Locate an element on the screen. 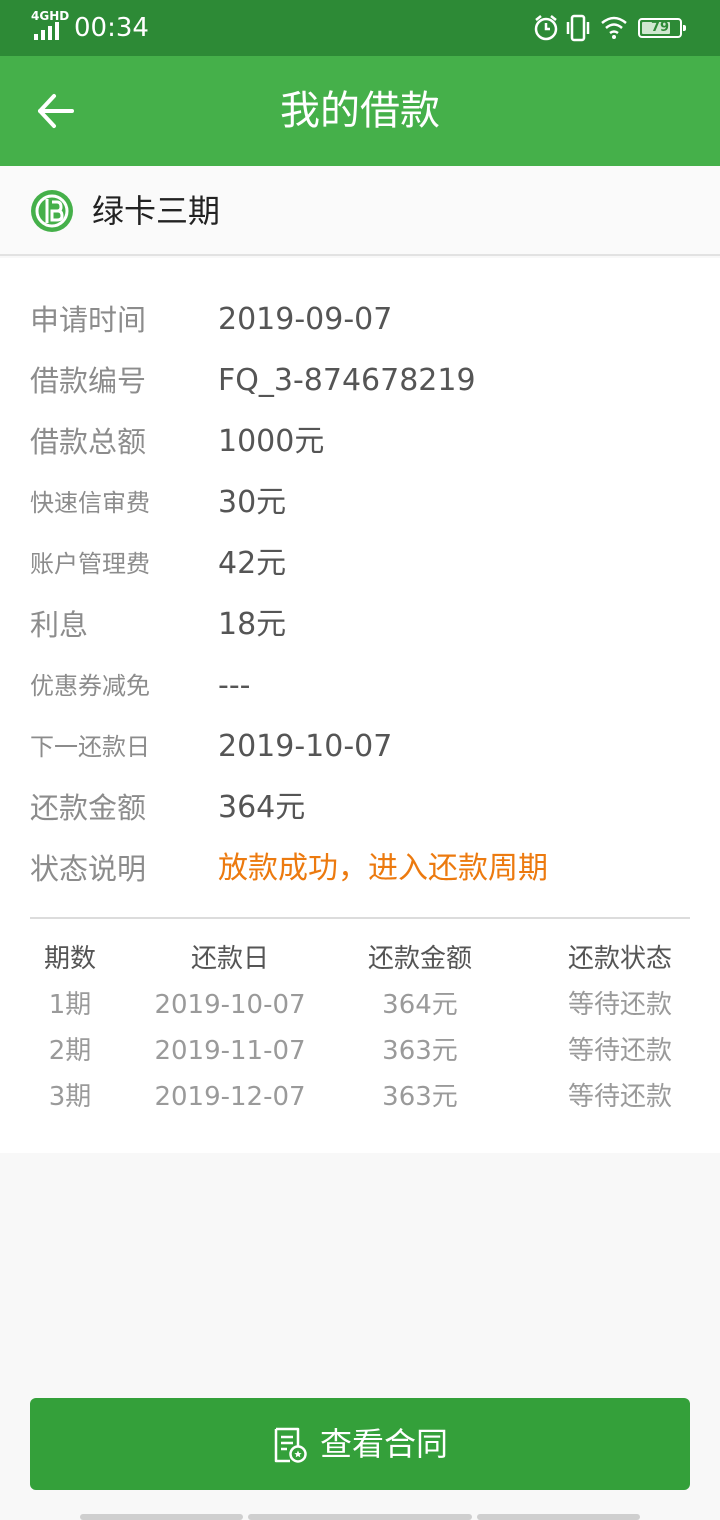  detail-label: 利息 is located at coordinates (59, 625).